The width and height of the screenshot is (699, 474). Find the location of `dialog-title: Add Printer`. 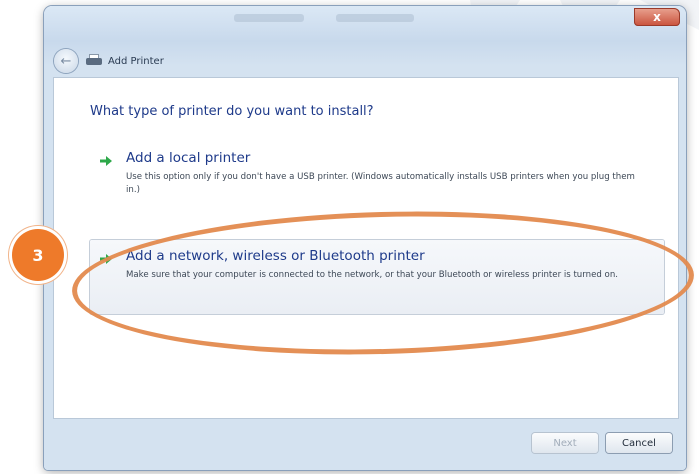

dialog-title: Add Printer is located at coordinates (136, 61).